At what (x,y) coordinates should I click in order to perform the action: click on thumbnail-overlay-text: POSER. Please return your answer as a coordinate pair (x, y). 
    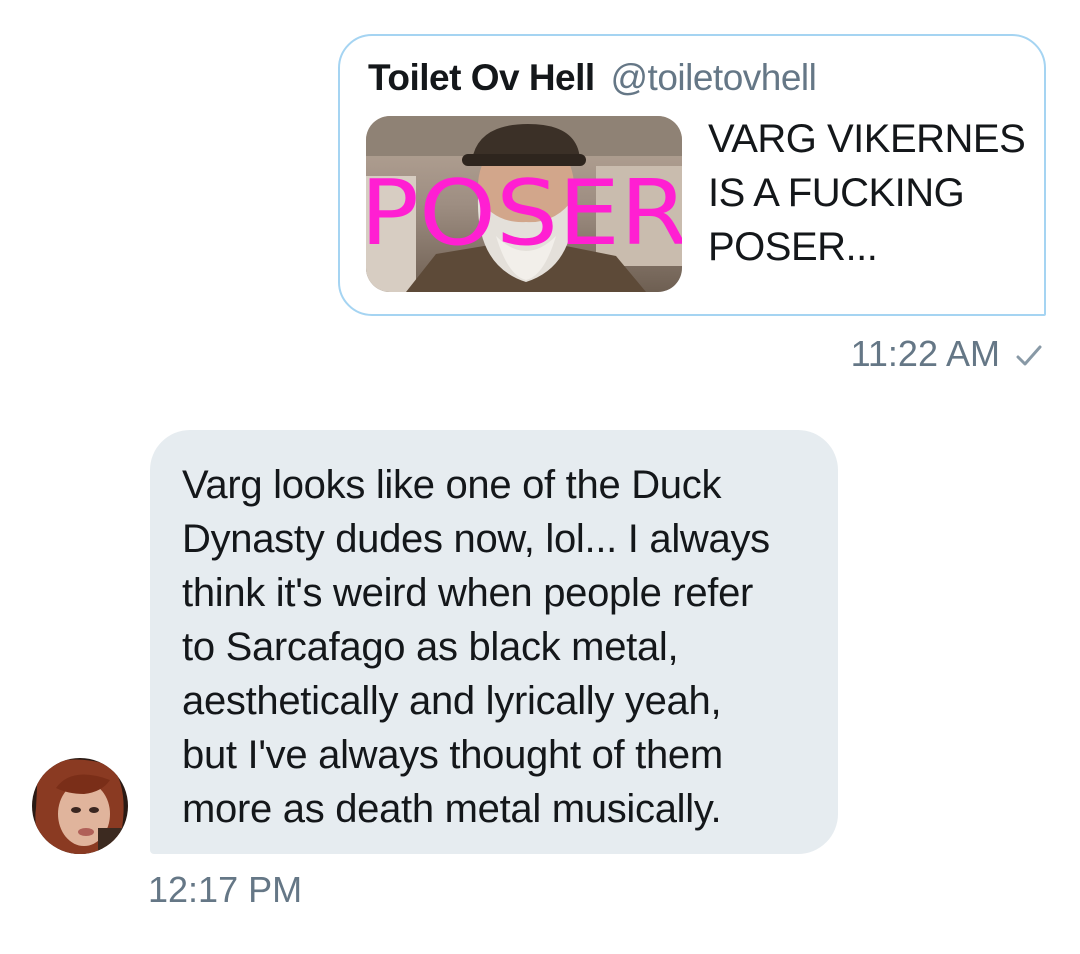
    Looking at the image, I should click on (524, 213).